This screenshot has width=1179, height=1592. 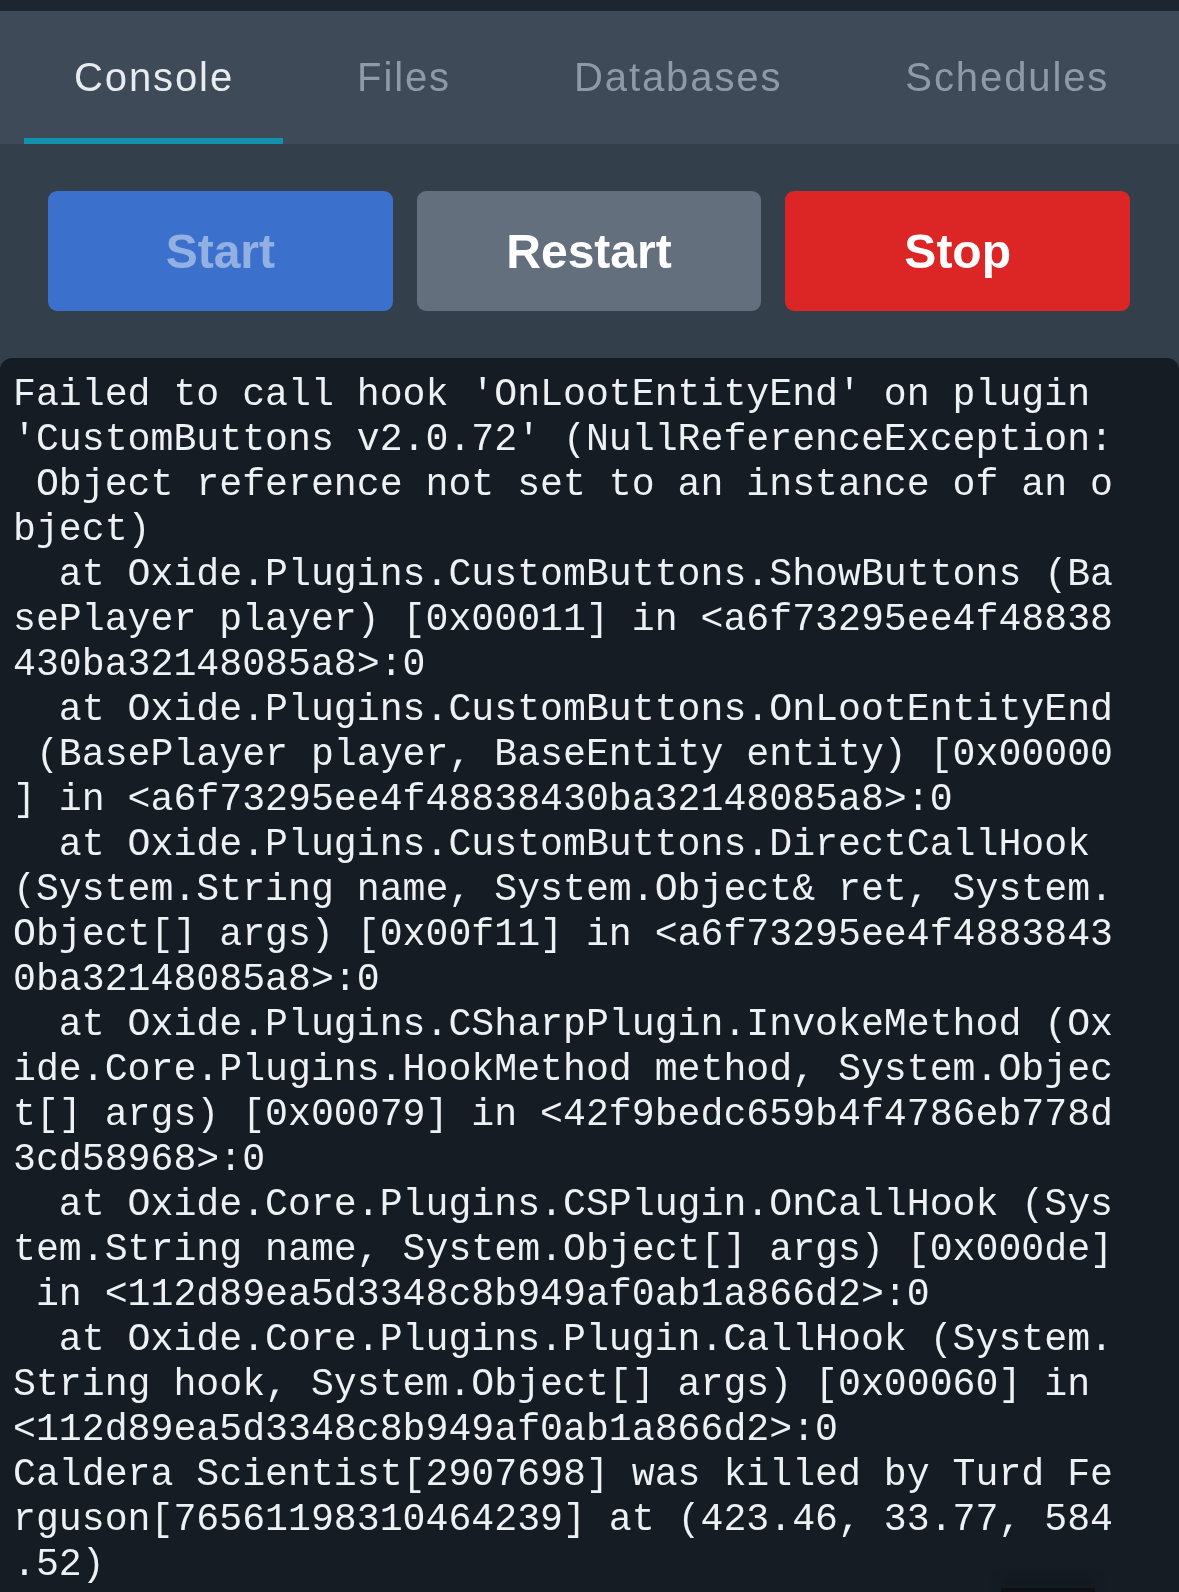 What do you see at coordinates (403, 77) in the screenshot?
I see `tab: Files` at bounding box center [403, 77].